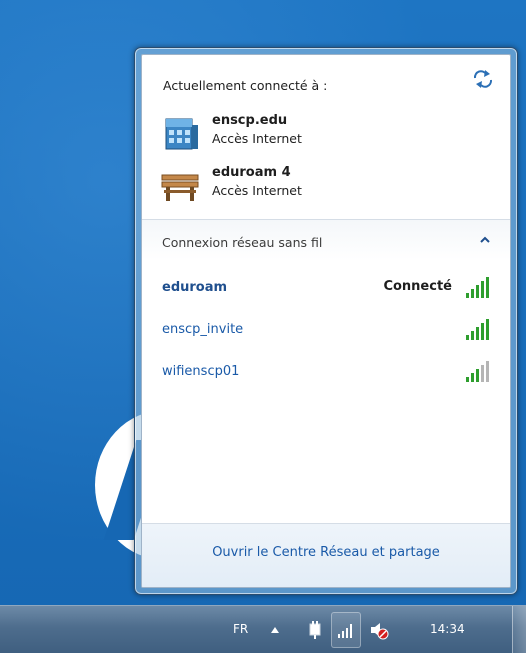 This screenshot has width=526, height=653. I want to click on chevron-up-icon, so click(485, 240).